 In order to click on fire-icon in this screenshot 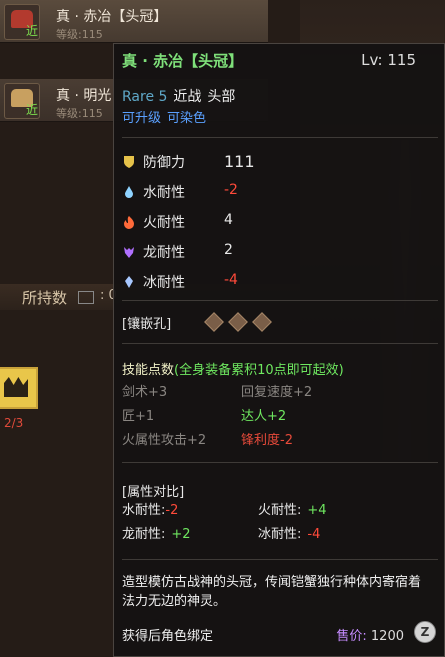, I will do `click(129, 222)`.